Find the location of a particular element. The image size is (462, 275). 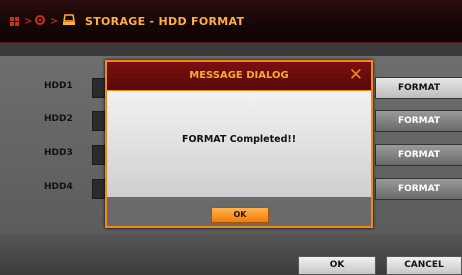

close-icon: ✕ is located at coordinates (356, 75).